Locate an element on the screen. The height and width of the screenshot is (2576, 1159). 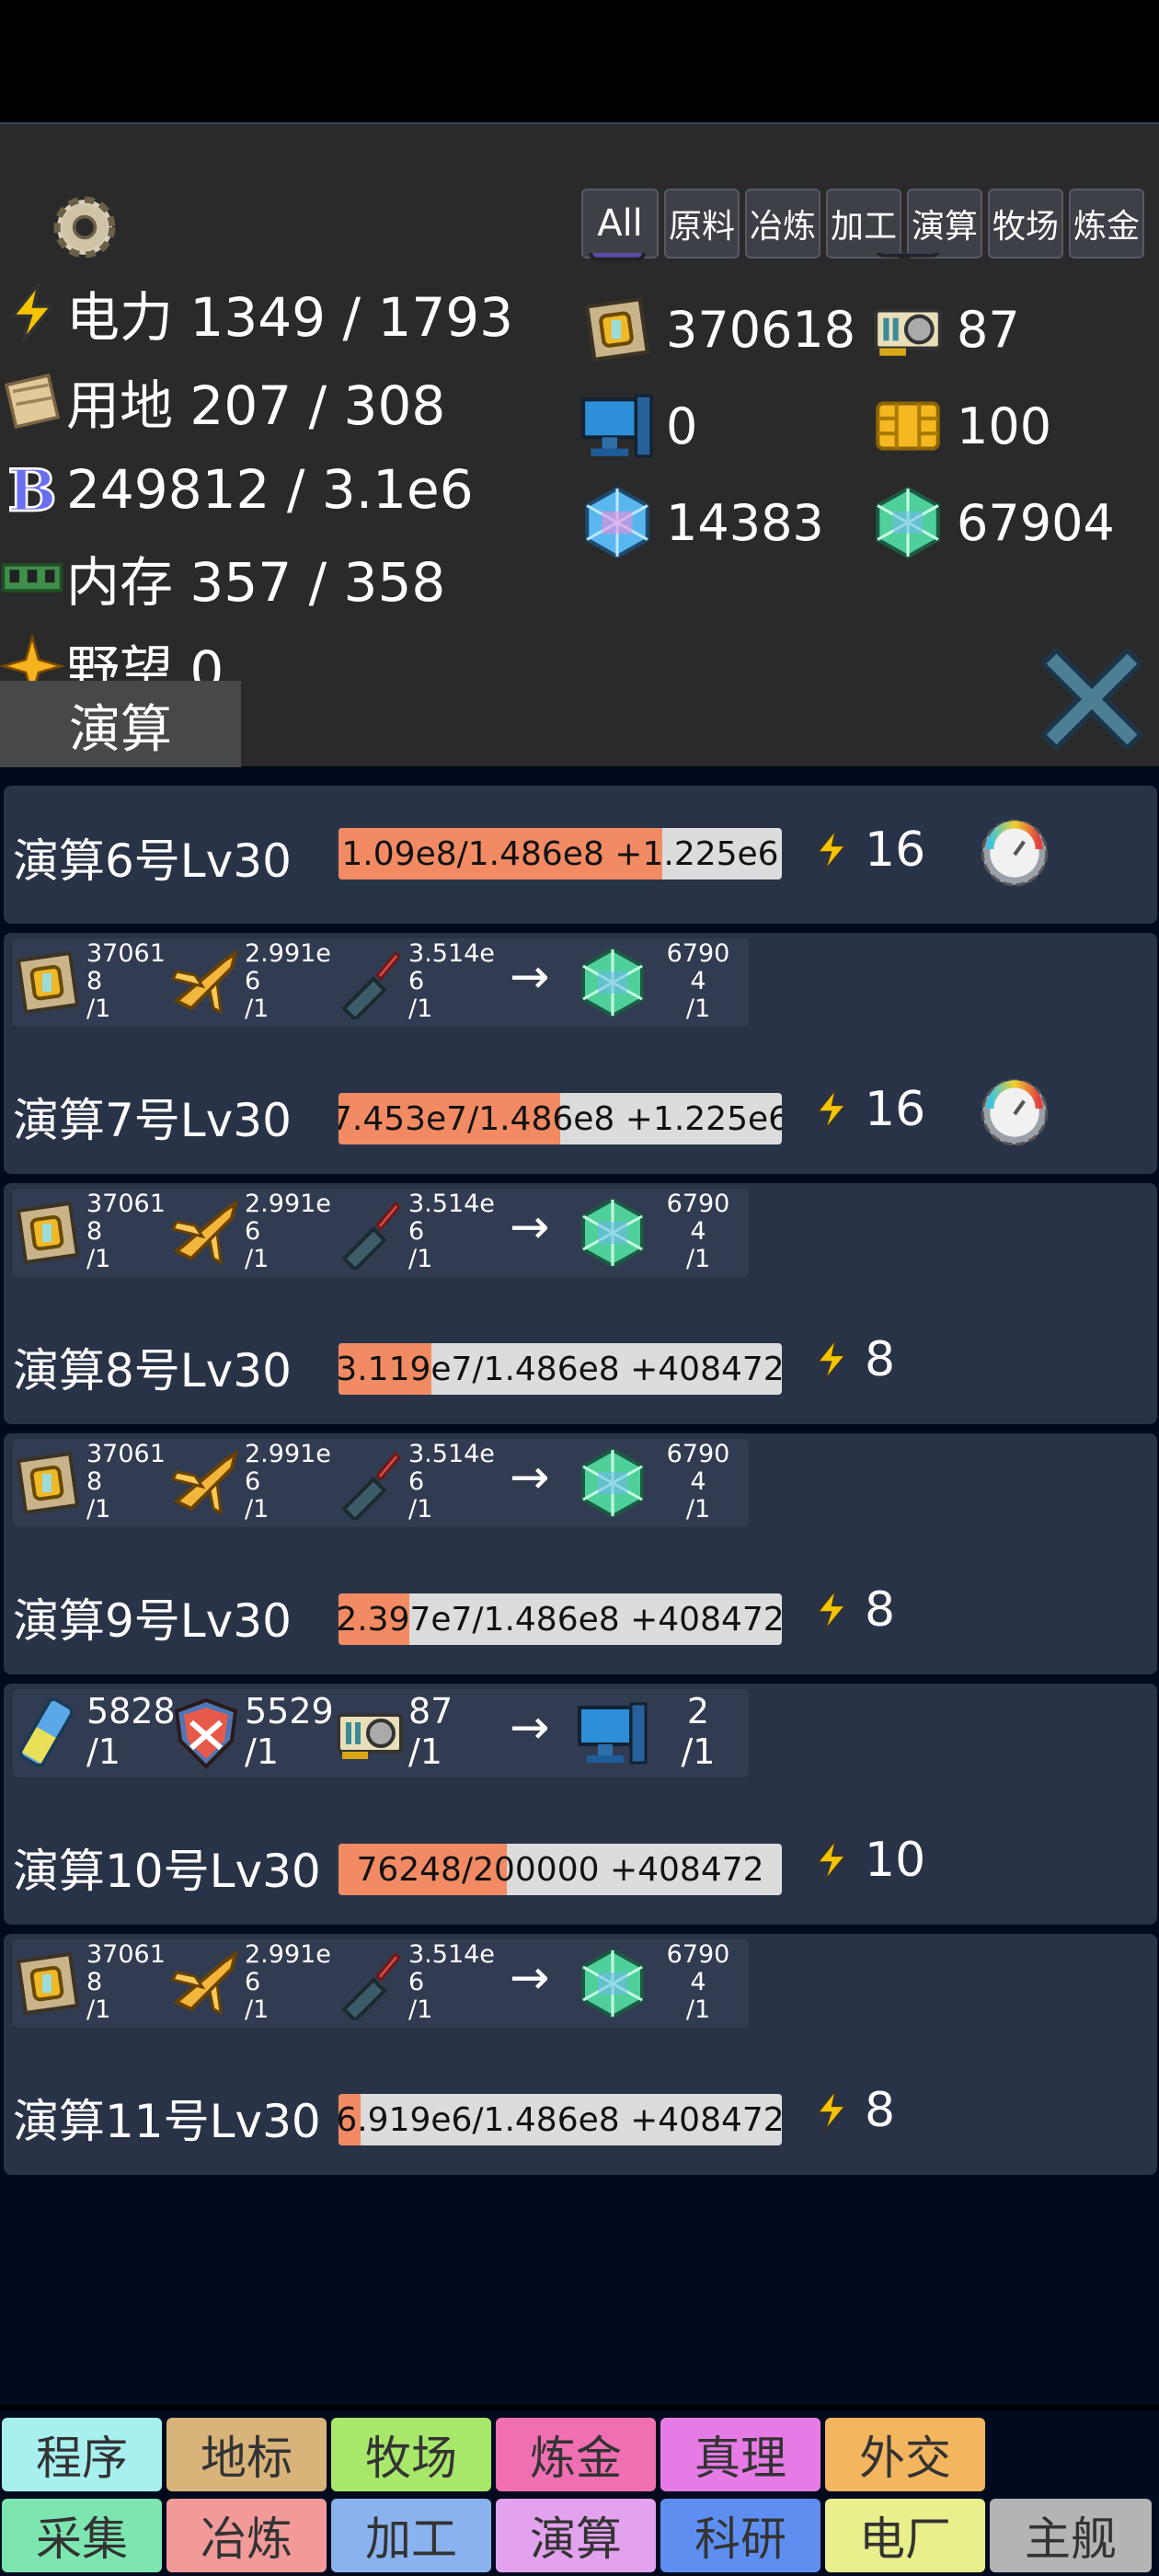
nav-button: 地标 is located at coordinates (246, 2454).